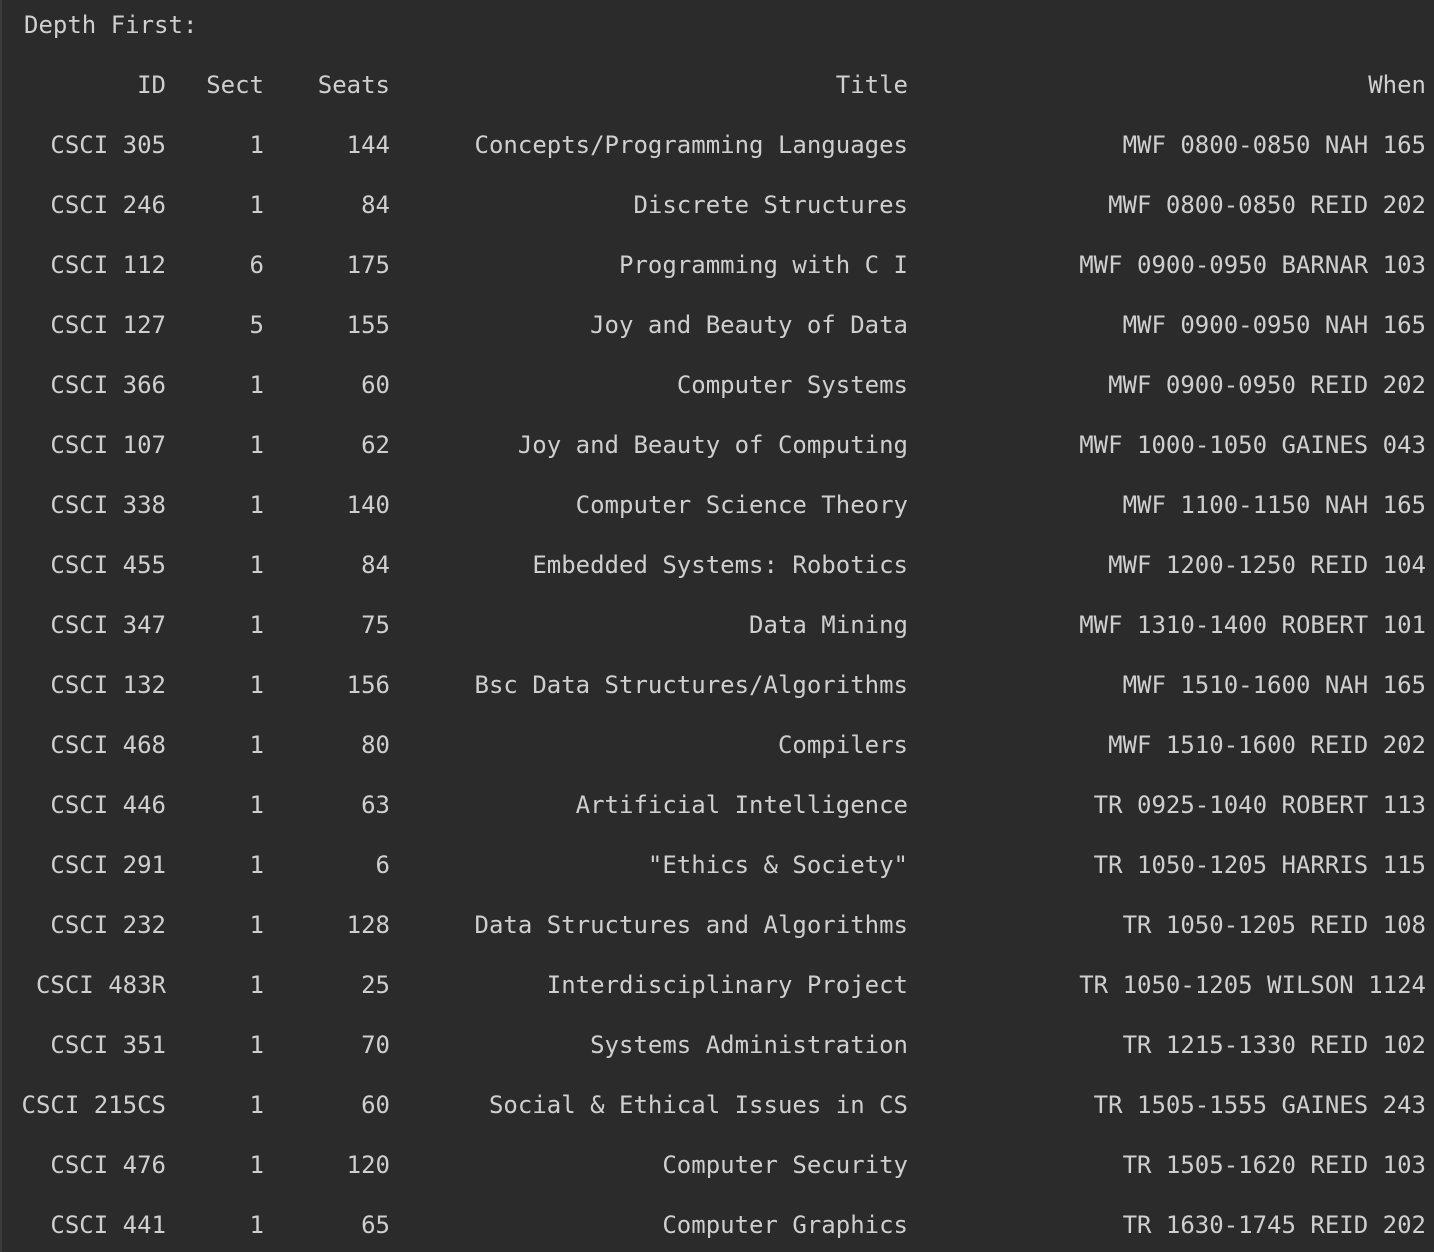 This screenshot has height=1252, width=1434. Describe the element at coordinates (108, 265) in the screenshot. I see `cell-id: CSCI 112` at that location.